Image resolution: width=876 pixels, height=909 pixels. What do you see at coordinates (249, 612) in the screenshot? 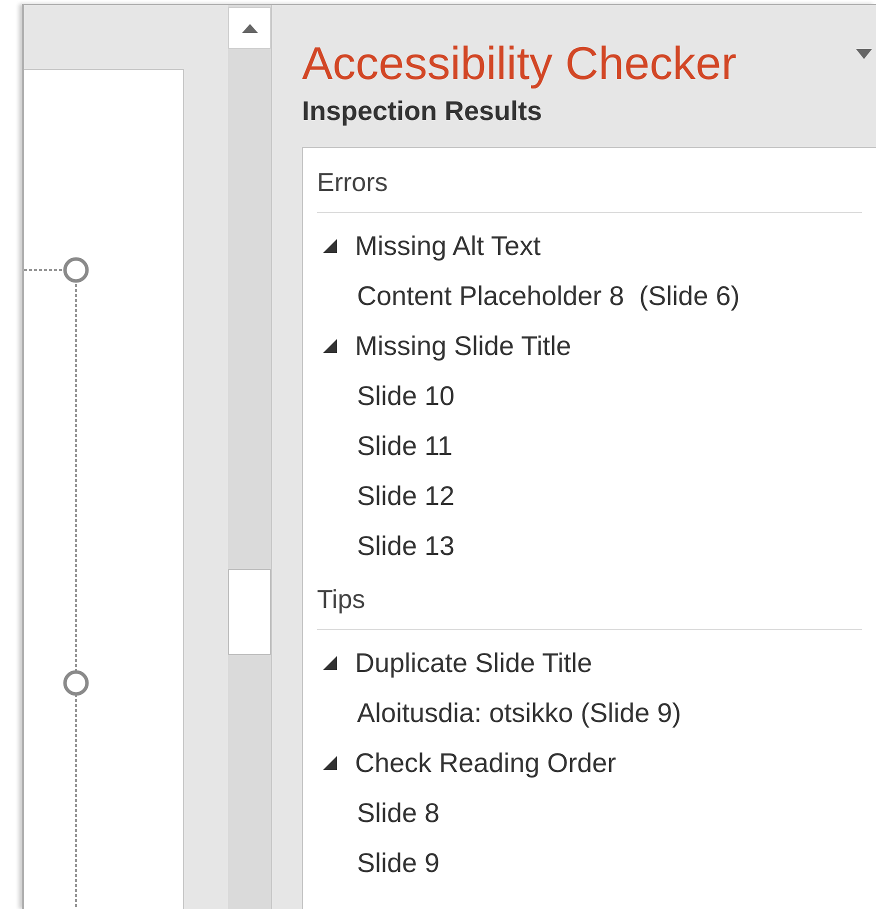
I see `scroll-thumb` at bounding box center [249, 612].